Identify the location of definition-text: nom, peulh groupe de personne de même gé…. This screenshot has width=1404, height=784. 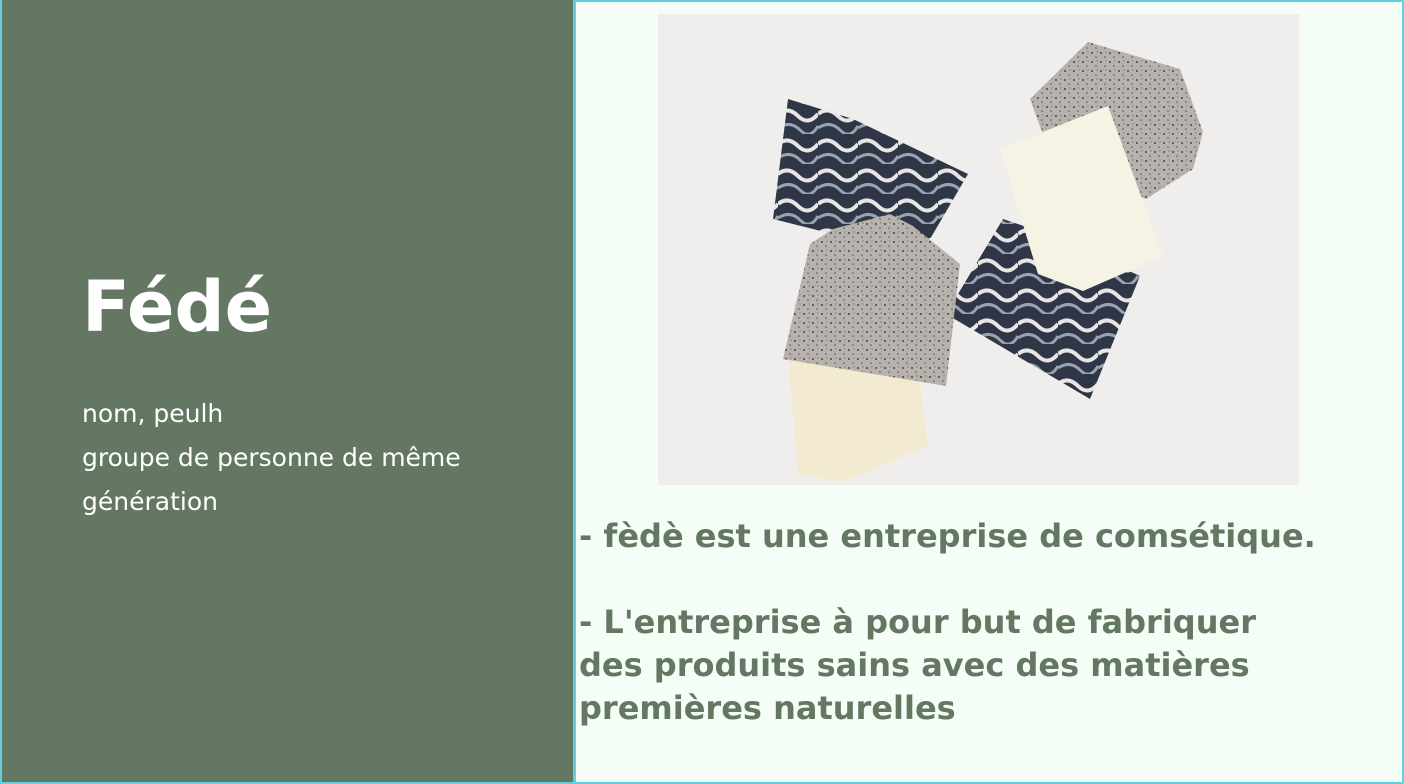
(271, 458).